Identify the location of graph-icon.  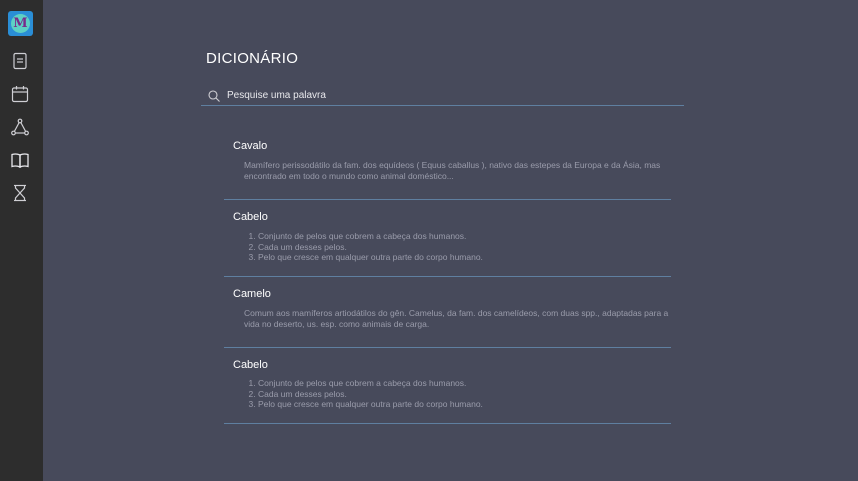
(20, 127).